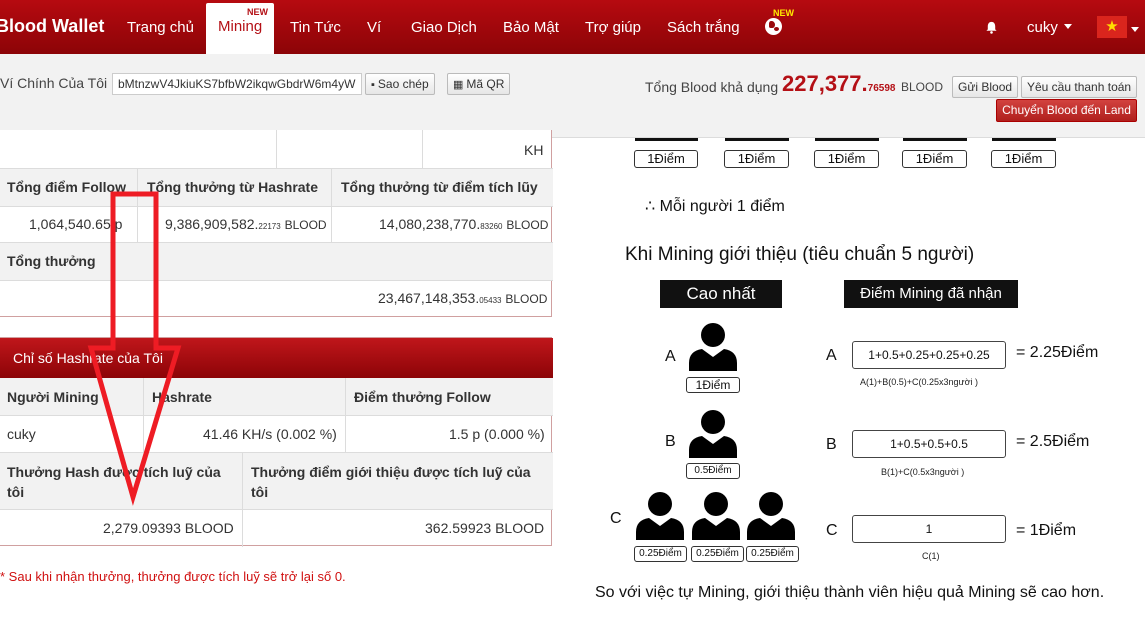  What do you see at coordinates (716, 516) in the screenshot?
I see `person-c2-icon` at bounding box center [716, 516].